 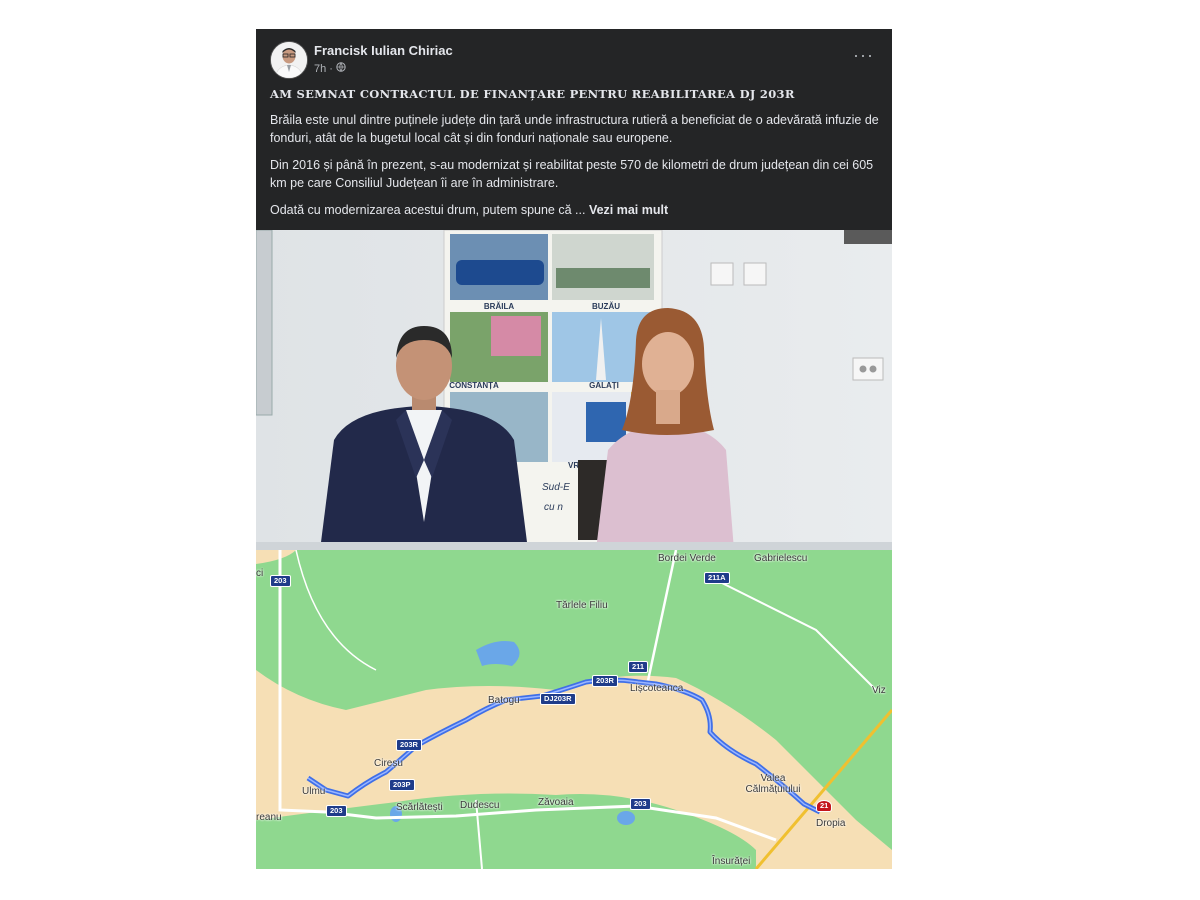 What do you see at coordinates (260, 573) in the screenshot?
I see `map-place-label: ci` at bounding box center [260, 573].